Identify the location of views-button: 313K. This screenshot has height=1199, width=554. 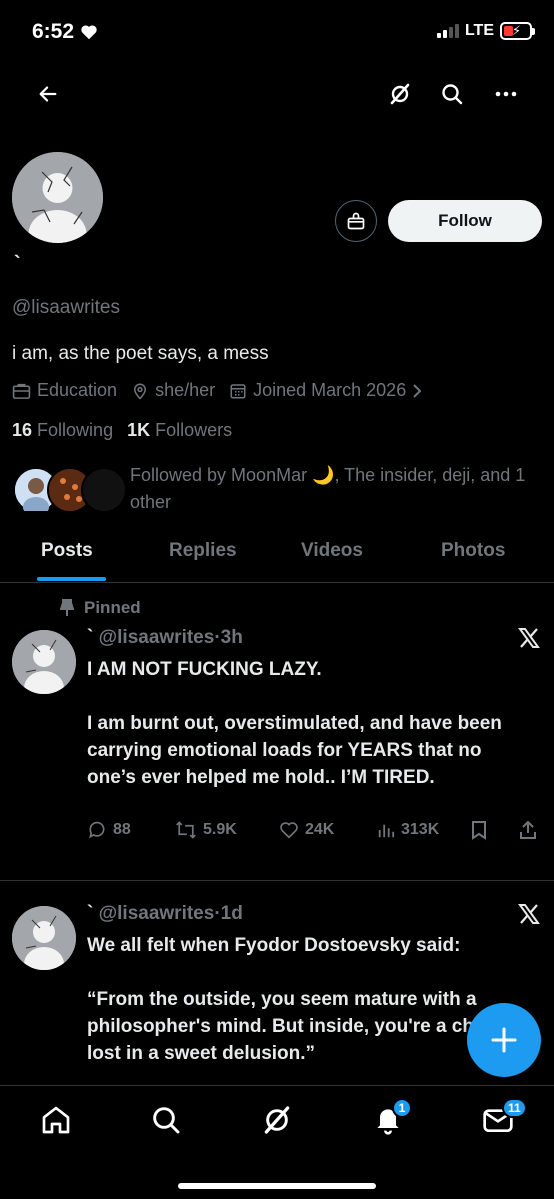
(408, 830).